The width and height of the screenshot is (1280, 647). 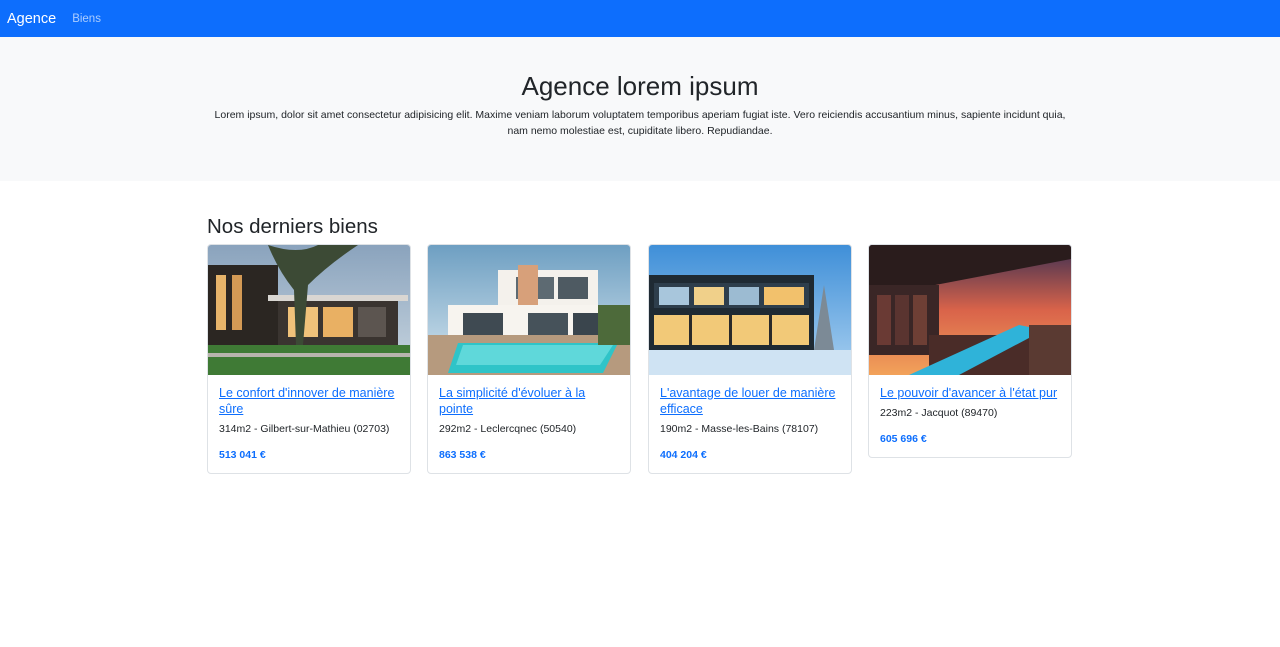 What do you see at coordinates (739, 429) in the screenshot?
I see `property-meta: 190m2 - Masse-les-Bains (78107)` at bounding box center [739, 429].